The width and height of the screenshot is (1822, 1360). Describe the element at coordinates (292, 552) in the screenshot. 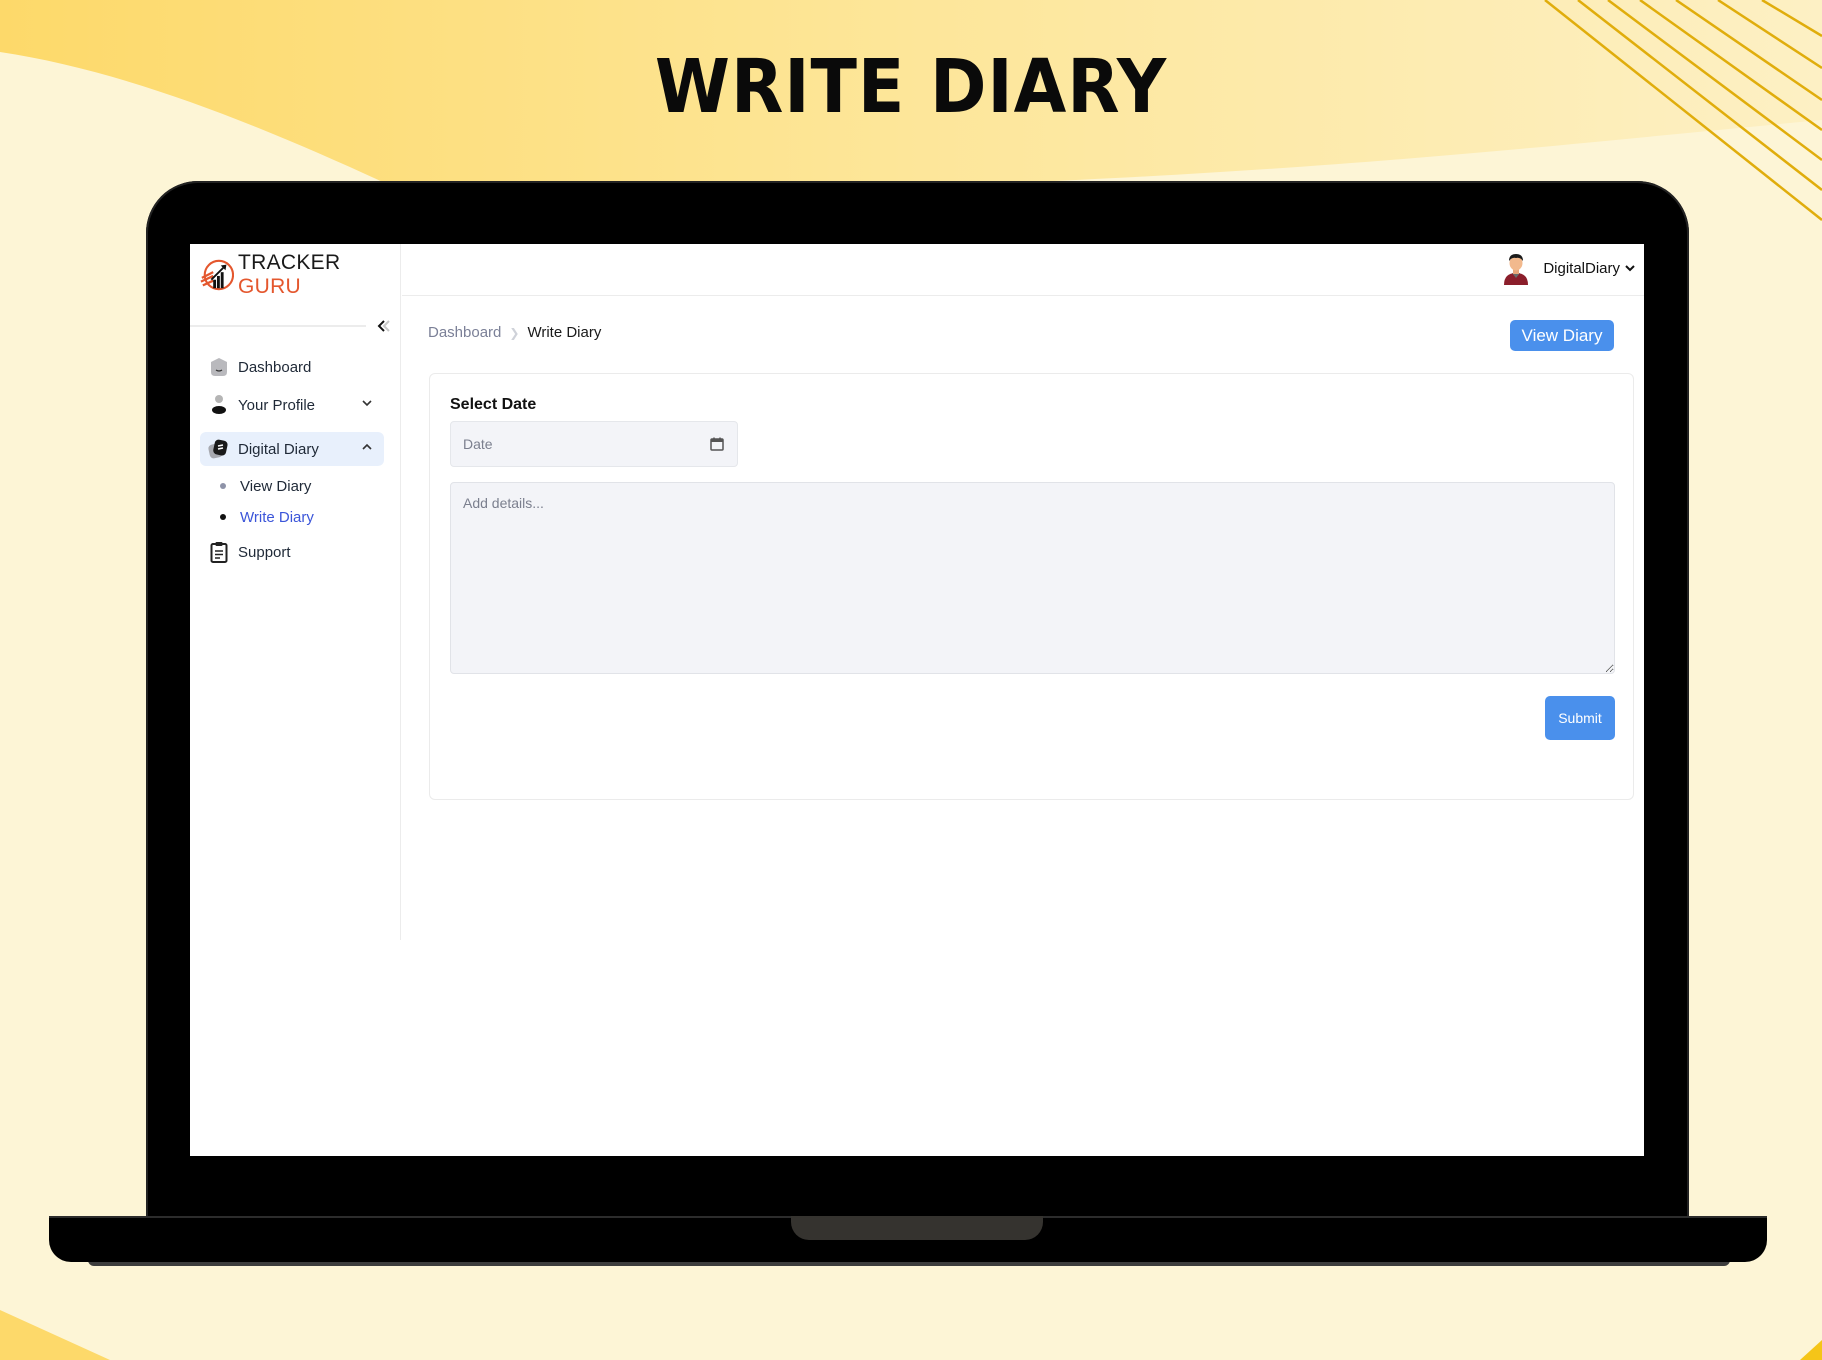

I see `sidebar-item-support: Support` at that location.